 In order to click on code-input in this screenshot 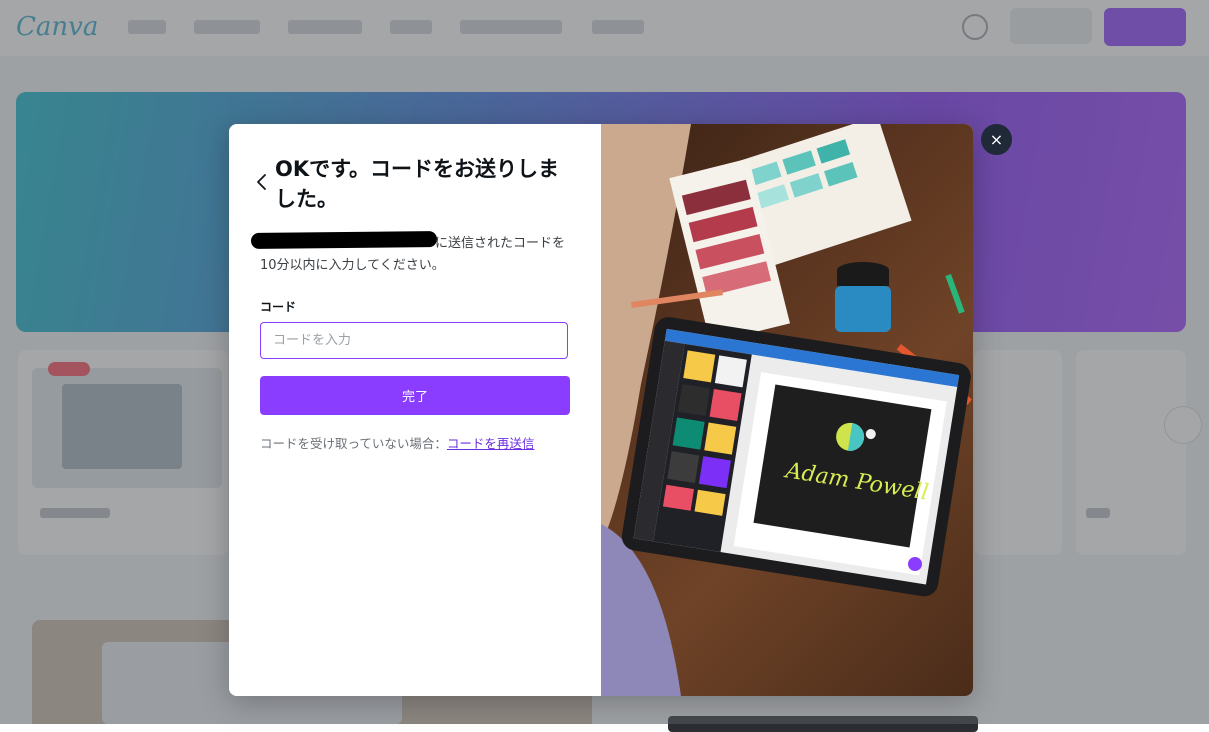, I will do `click(414, 340)`.